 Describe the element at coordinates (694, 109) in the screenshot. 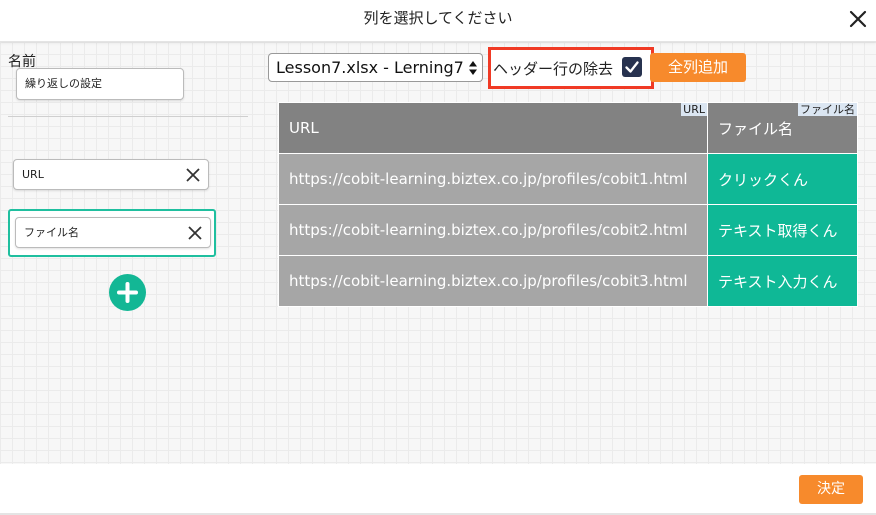

I see `column-tag: URL` at that location.